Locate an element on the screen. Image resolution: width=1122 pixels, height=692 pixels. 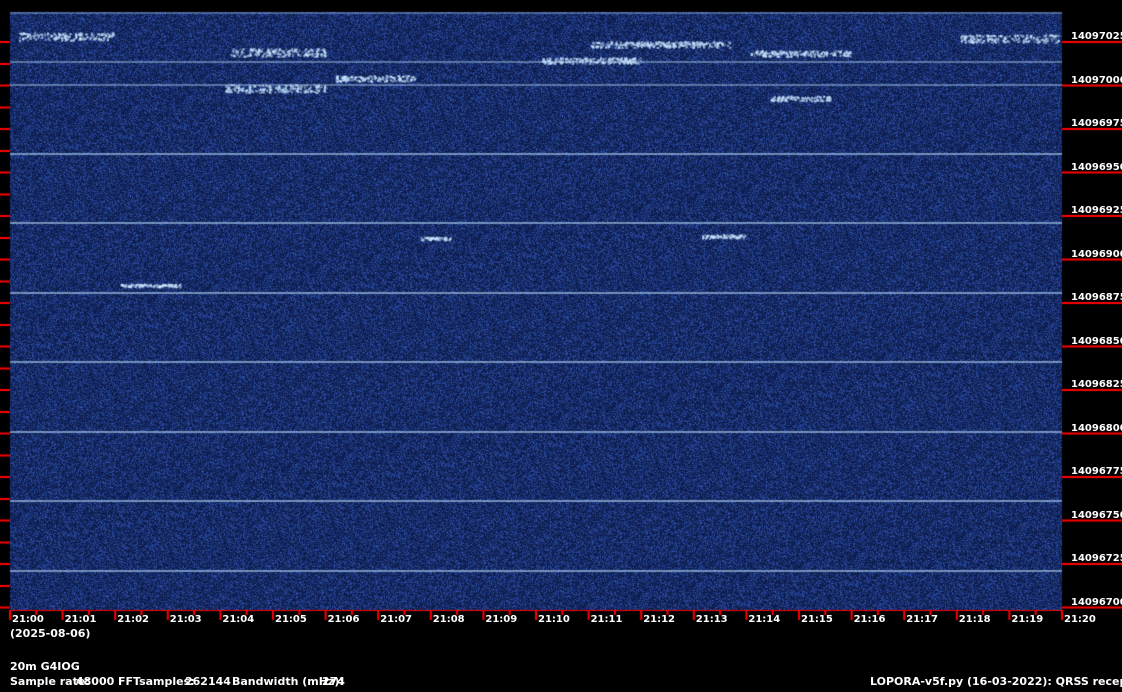
frequency-tick-label: 14096750 is located at coordinates (1096, 515).